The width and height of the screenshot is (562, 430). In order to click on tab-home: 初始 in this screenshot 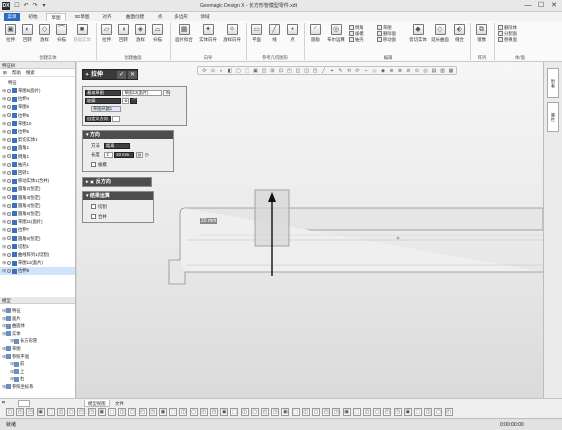, I will do `click(33, 17)`.